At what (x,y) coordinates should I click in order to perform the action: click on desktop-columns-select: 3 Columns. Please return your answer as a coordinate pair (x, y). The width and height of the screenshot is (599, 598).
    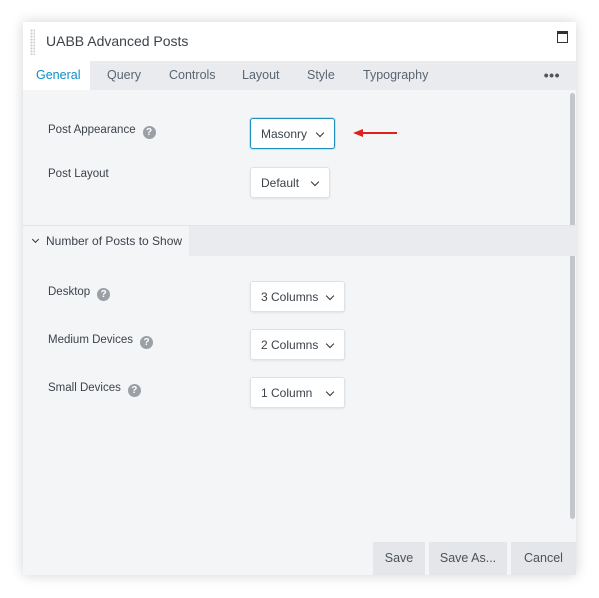
    Looking at the image, I should click on (297, 296).